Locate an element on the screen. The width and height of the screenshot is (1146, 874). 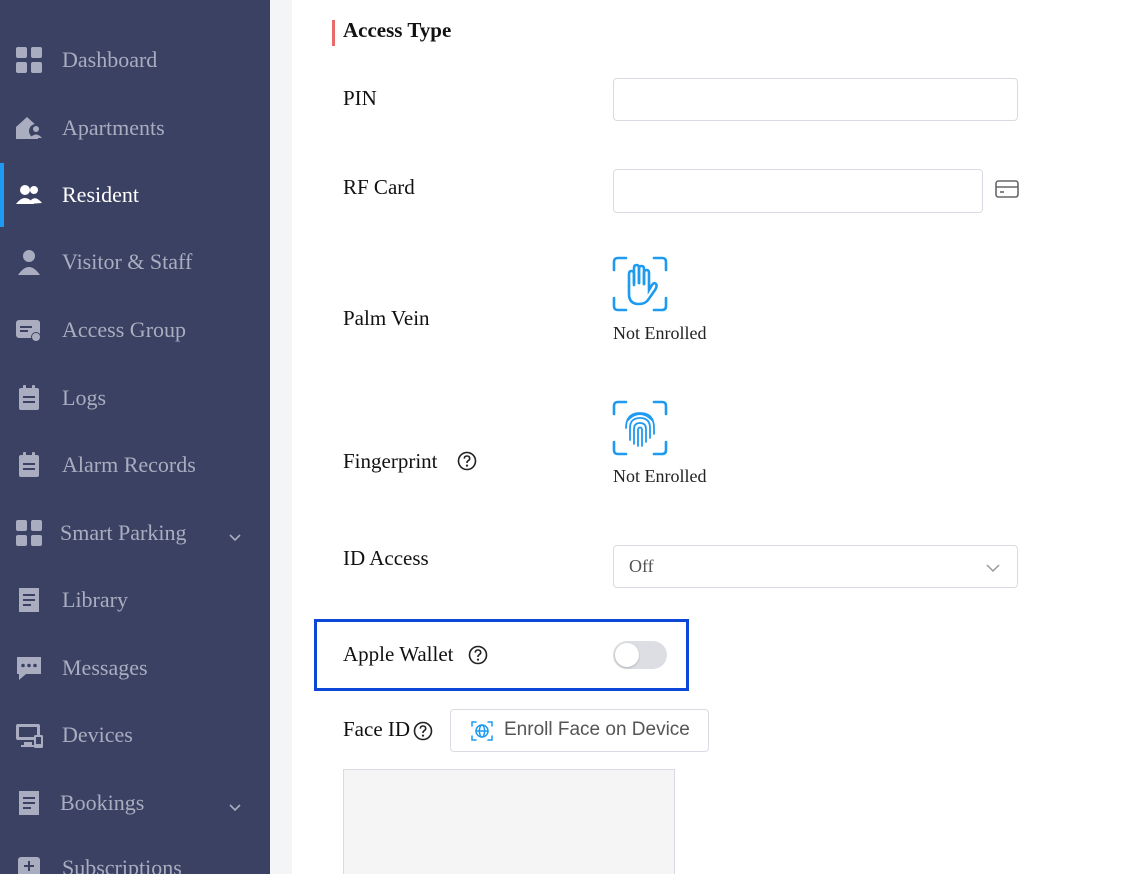
sidebar-item-messages: Messages is located at coordinates (135, 668).